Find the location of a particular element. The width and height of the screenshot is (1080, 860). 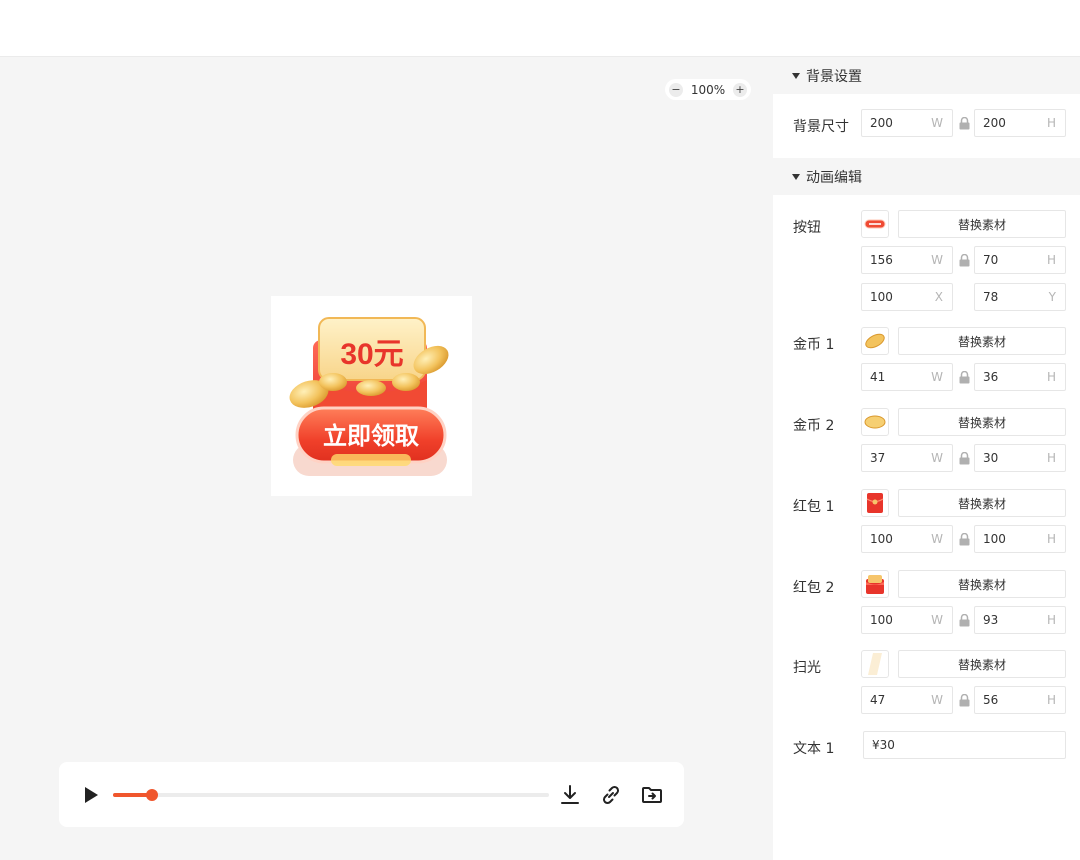

zoom-control: − 100% + is located at coordinates (708, 89).